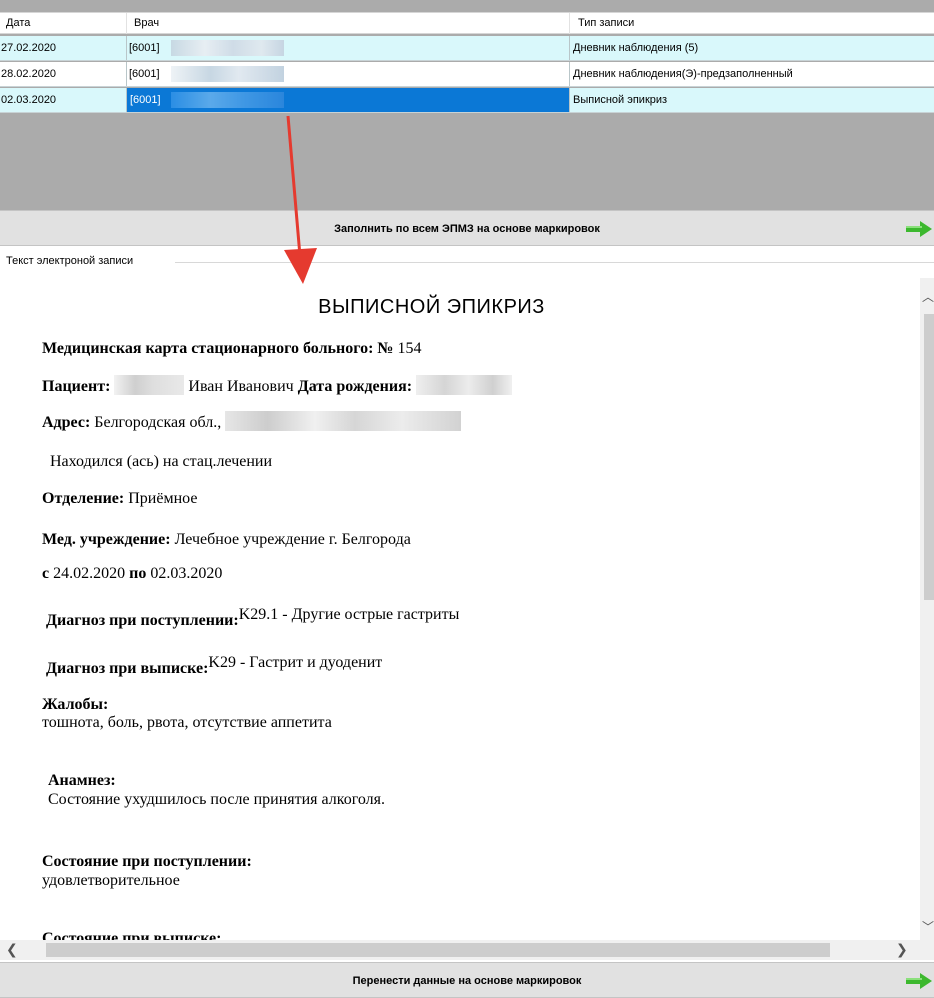 The image size is (934, 998). Describe the element at coordinates (554, 262) in the screenshot. I see `group-box-border` at that location.